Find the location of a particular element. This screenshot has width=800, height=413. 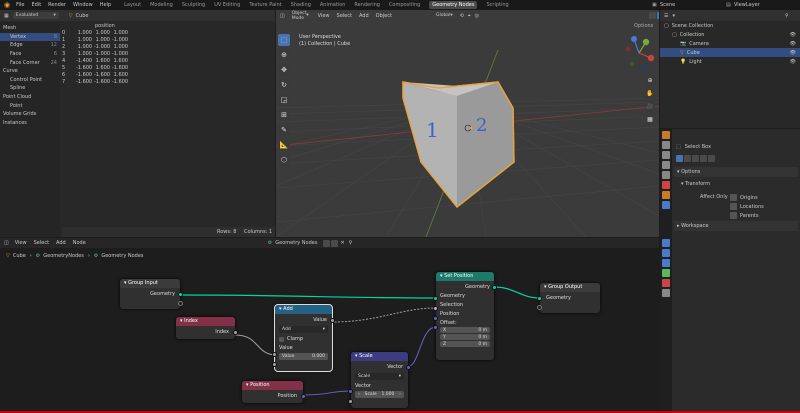

transform-subpanel: ▾ Transform is located at coordinates (737, 184).